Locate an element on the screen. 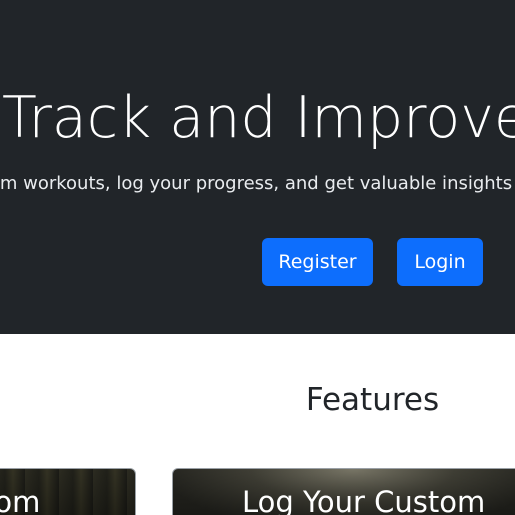  features-heading: Features is located at coordinates (372, 400).